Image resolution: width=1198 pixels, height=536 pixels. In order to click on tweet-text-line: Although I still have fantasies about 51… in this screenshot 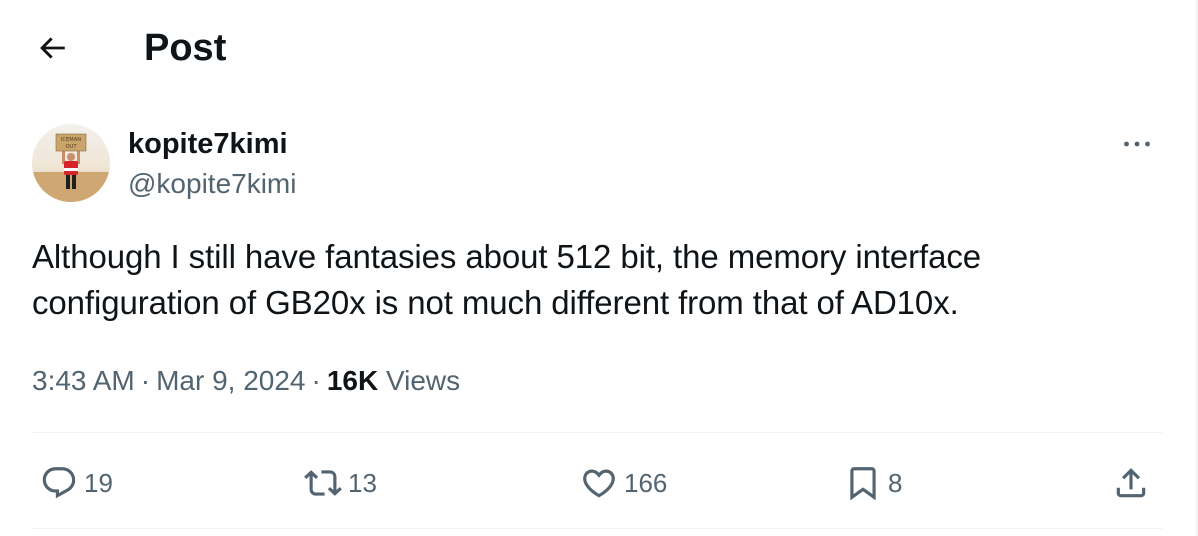, I will do `click(507, 256)`.